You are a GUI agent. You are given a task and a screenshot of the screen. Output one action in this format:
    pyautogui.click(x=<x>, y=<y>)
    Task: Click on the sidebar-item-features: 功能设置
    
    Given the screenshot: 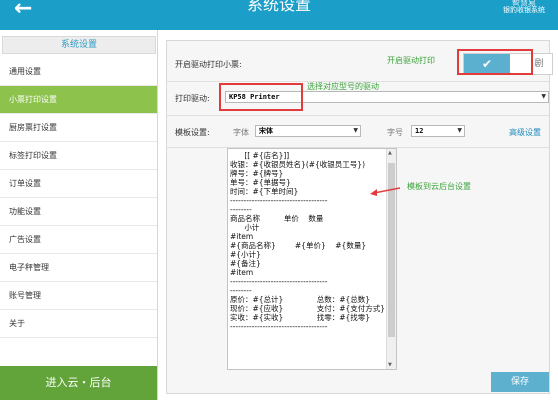 What is the action you would take?
    pyautogui.click(x=78, y=212)
    